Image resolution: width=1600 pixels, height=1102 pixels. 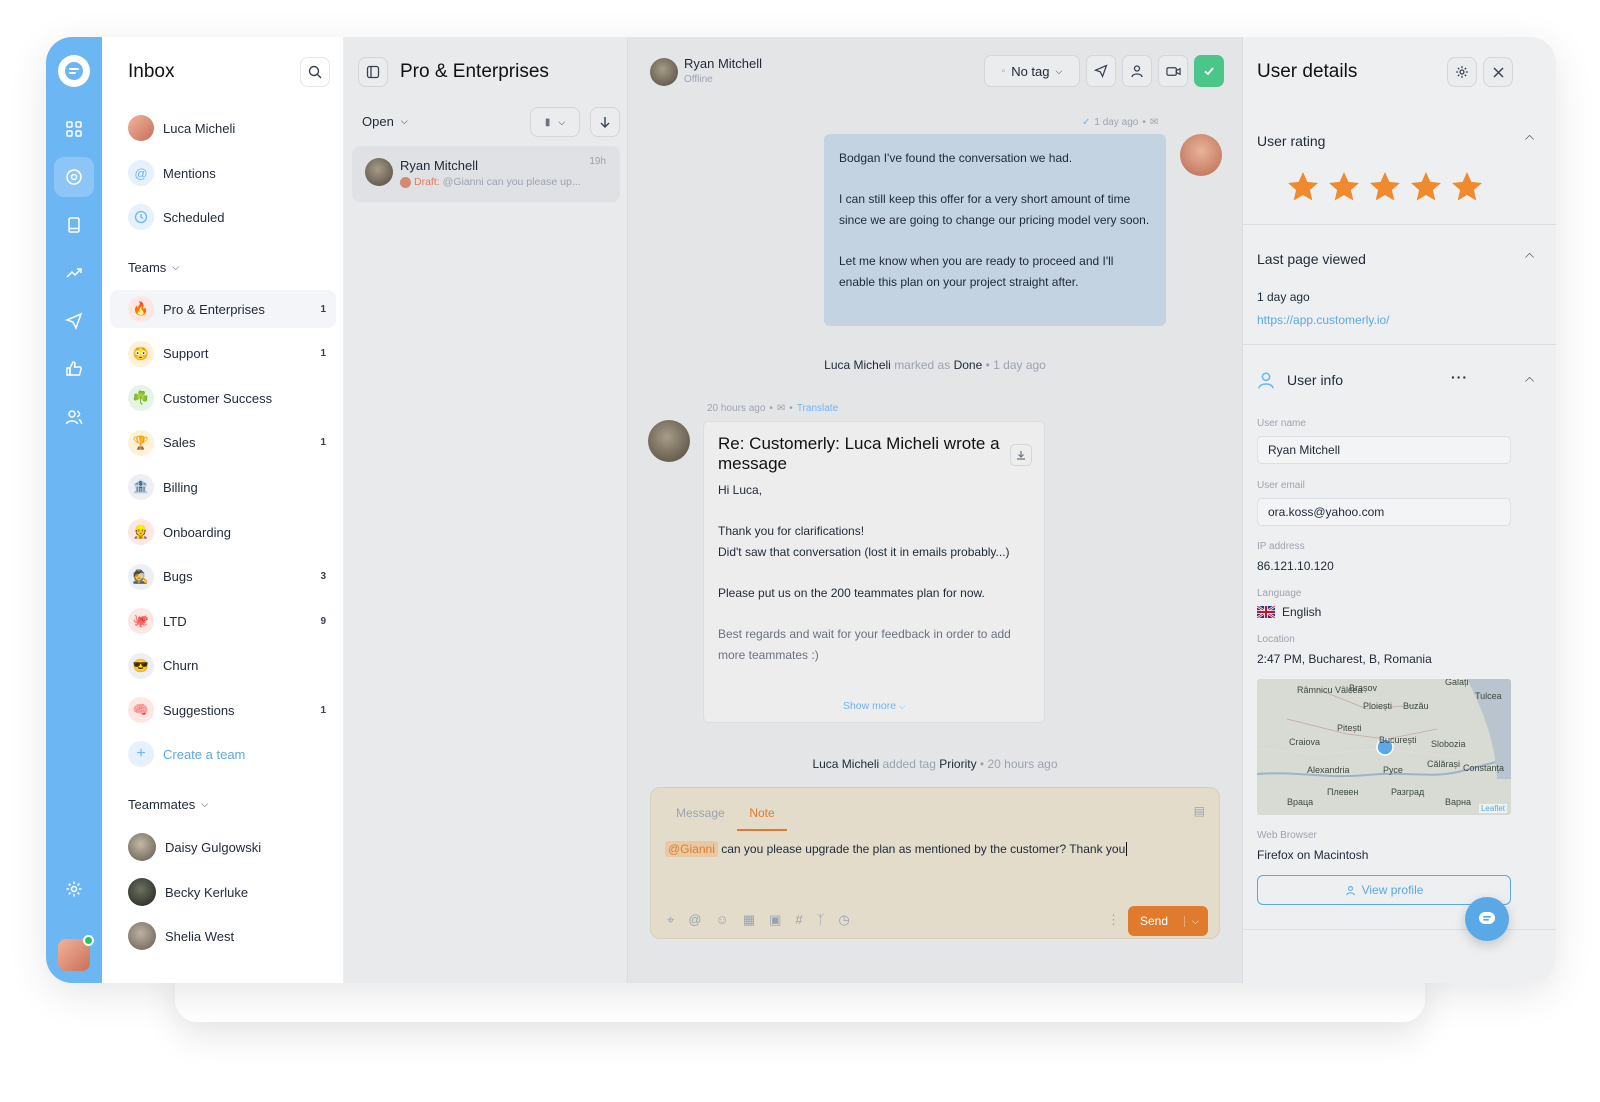 I want to click on username-field: Ryan Mitchell, so click(x=1384, y=450).